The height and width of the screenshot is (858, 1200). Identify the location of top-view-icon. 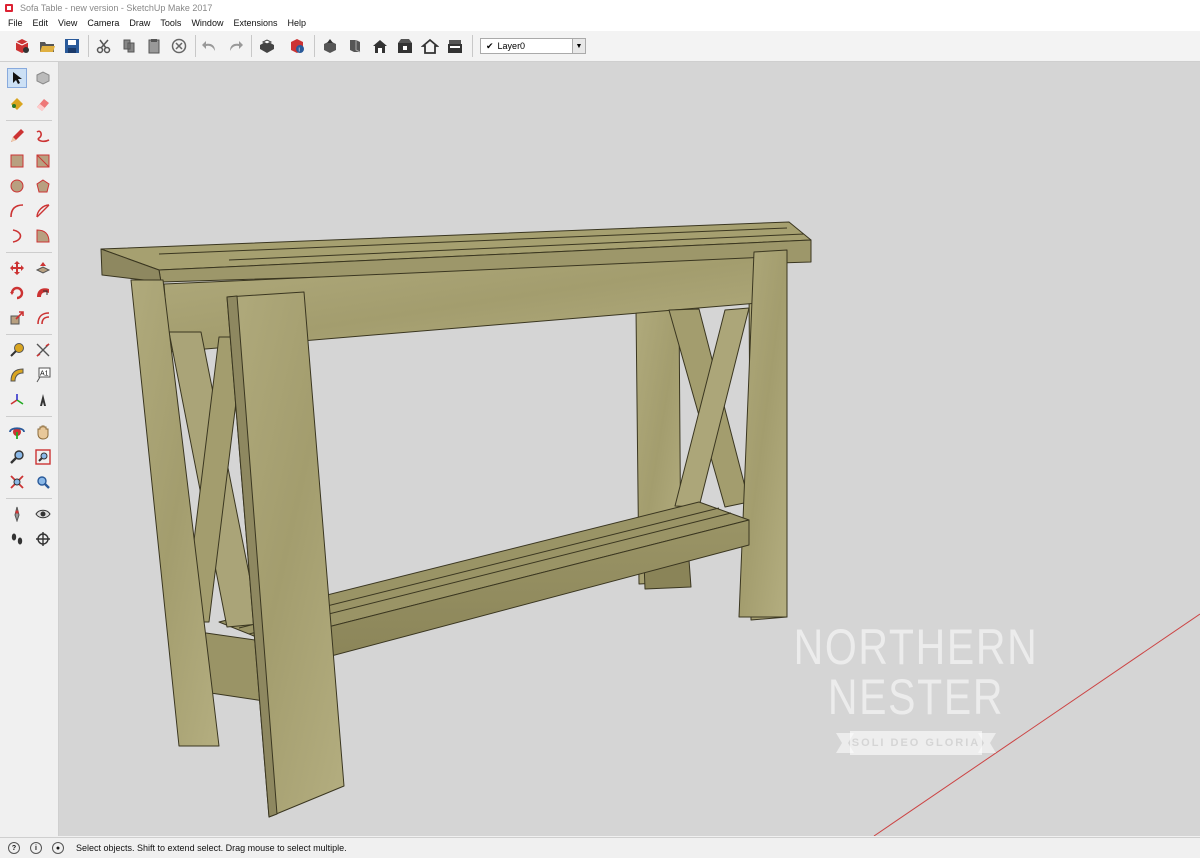
(355, 46).